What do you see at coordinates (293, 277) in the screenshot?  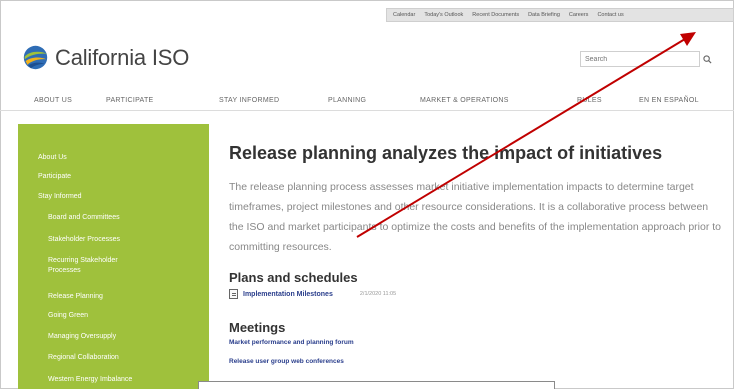 I see `plans-heading: Plans and schedules` at bounding box center [293, 277].